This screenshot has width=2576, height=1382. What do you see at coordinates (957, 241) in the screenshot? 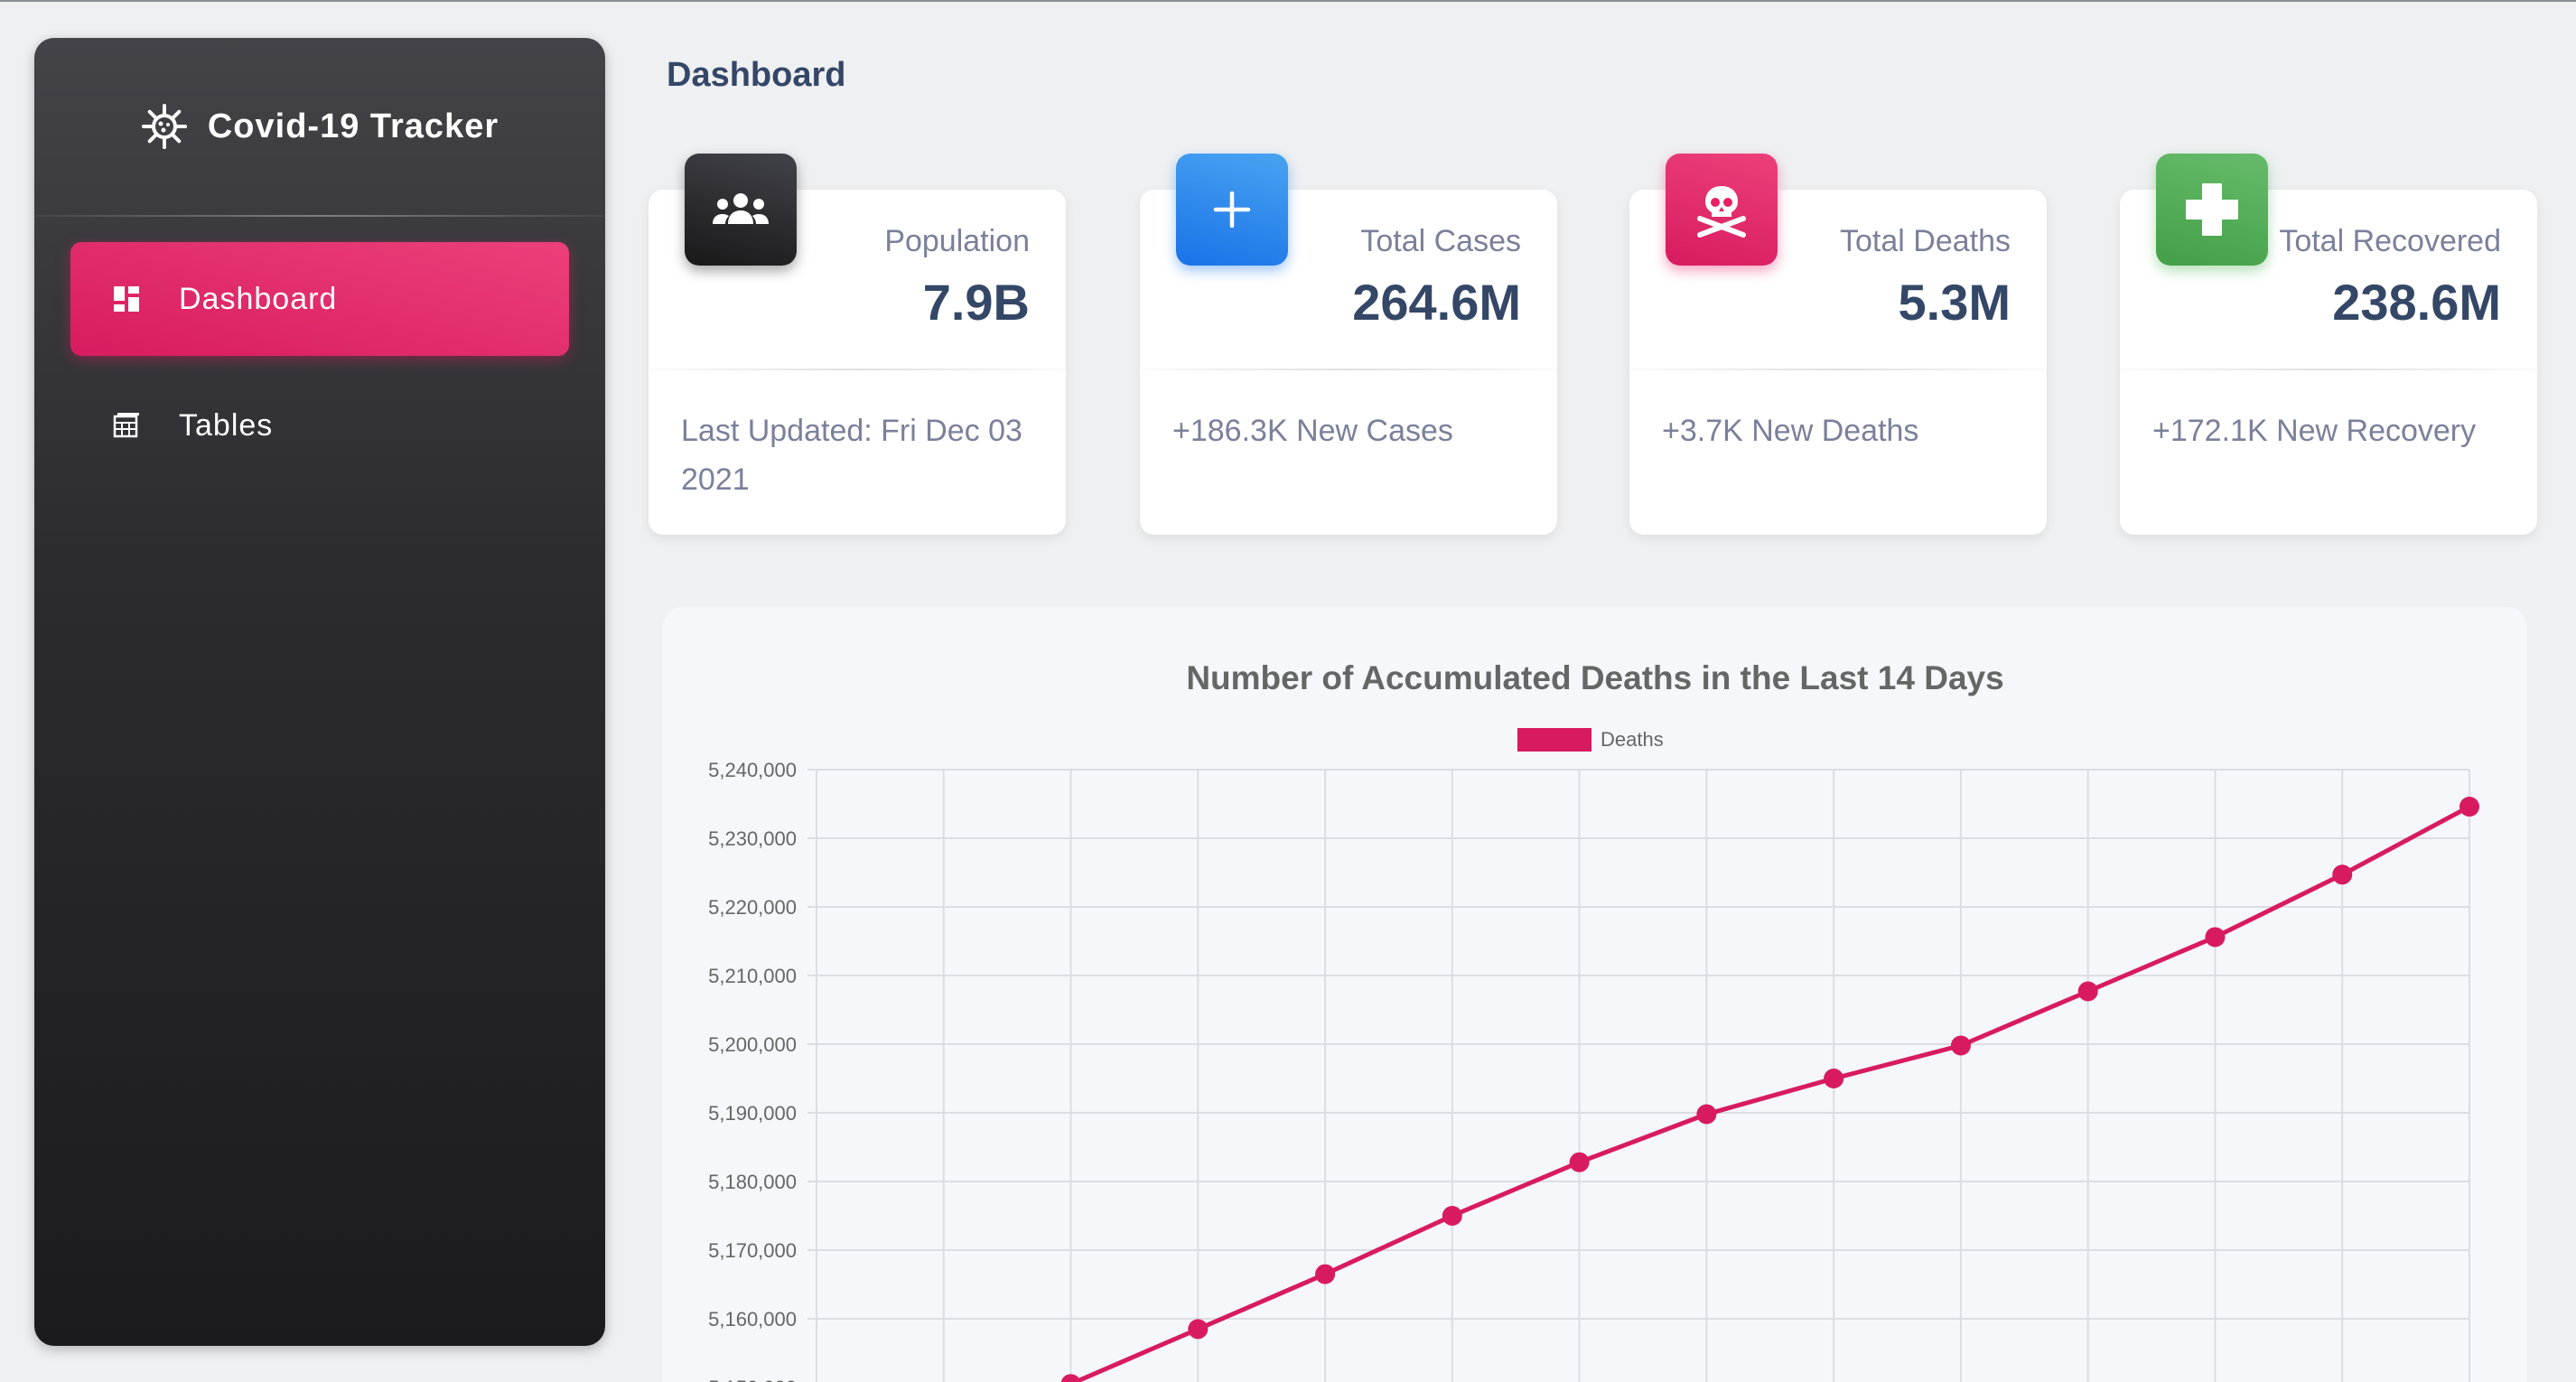
I see `card-label: Population` at bounding box center [957, 241].